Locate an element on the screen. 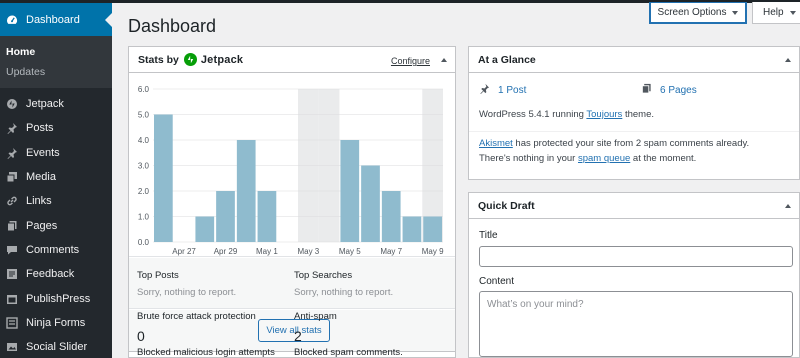 The width and height of the screenshot is (800, 358). pages-icon is located at coordinates (646, 90).